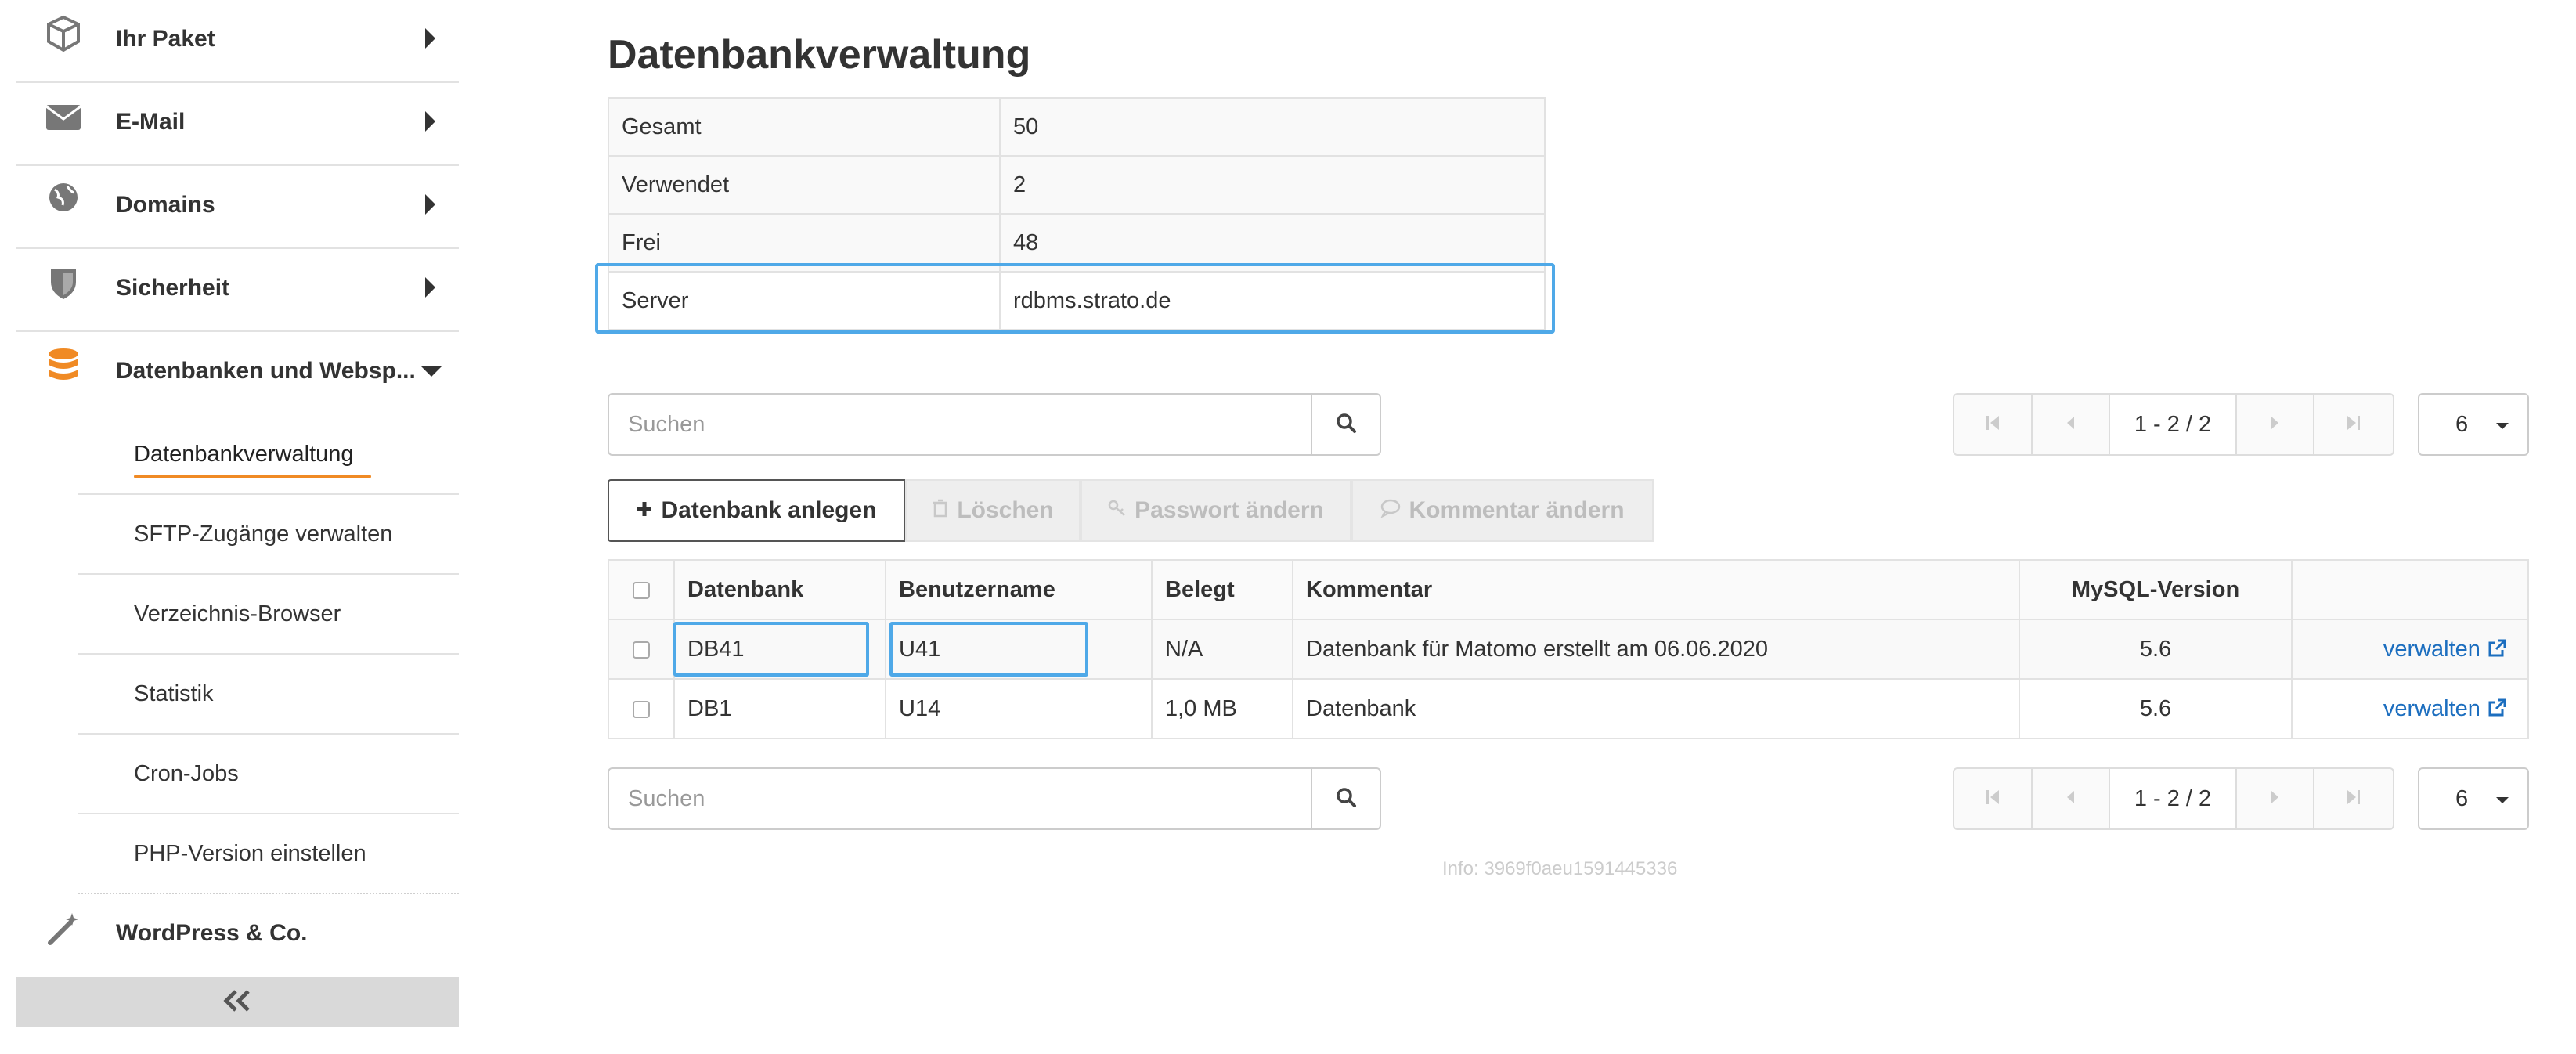 This screenshot has height=1054, width=2576. Describe the element at coordinates (2497, 649) in the screenshot. I see `external-link-icon` at that location.